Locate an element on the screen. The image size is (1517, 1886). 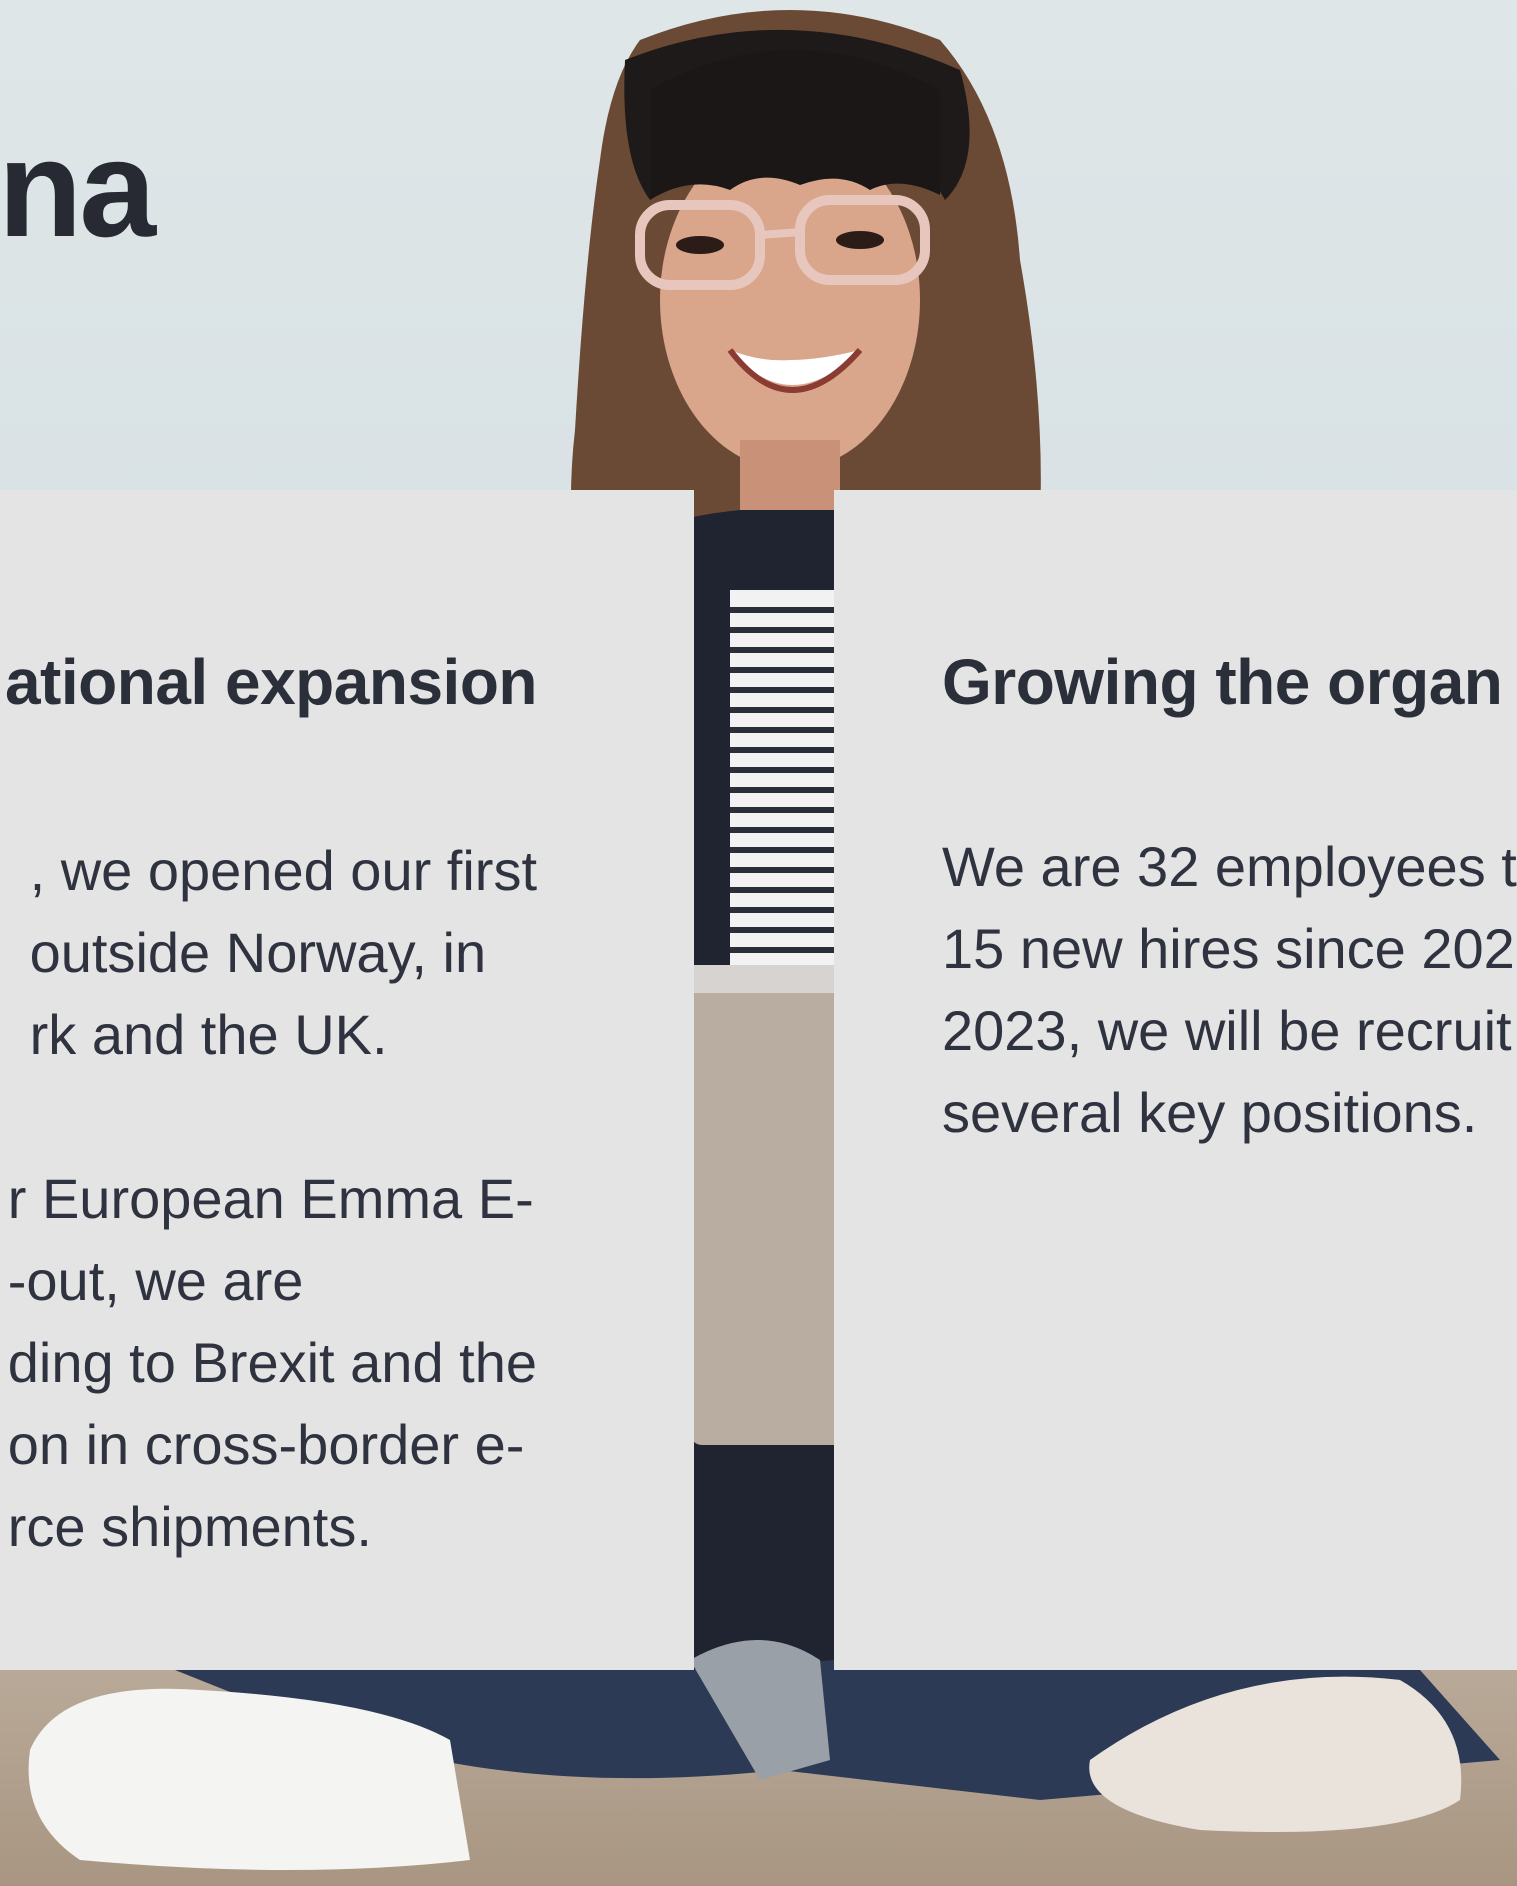
paragraph-line: 15 new hires since 202 is located at coordinates (1228, 948).